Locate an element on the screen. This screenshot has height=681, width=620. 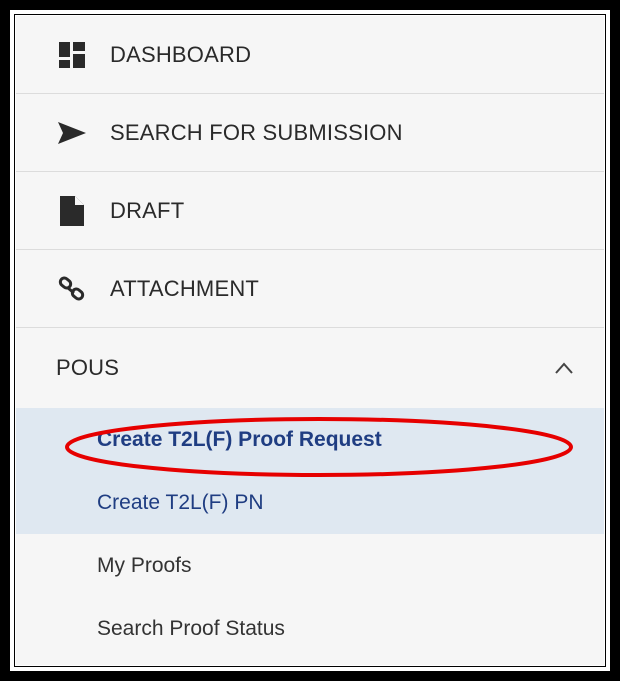
menu-item-search-for-submission: SEARCH FOR SUBMISSION is located at coordinates (310, 133).